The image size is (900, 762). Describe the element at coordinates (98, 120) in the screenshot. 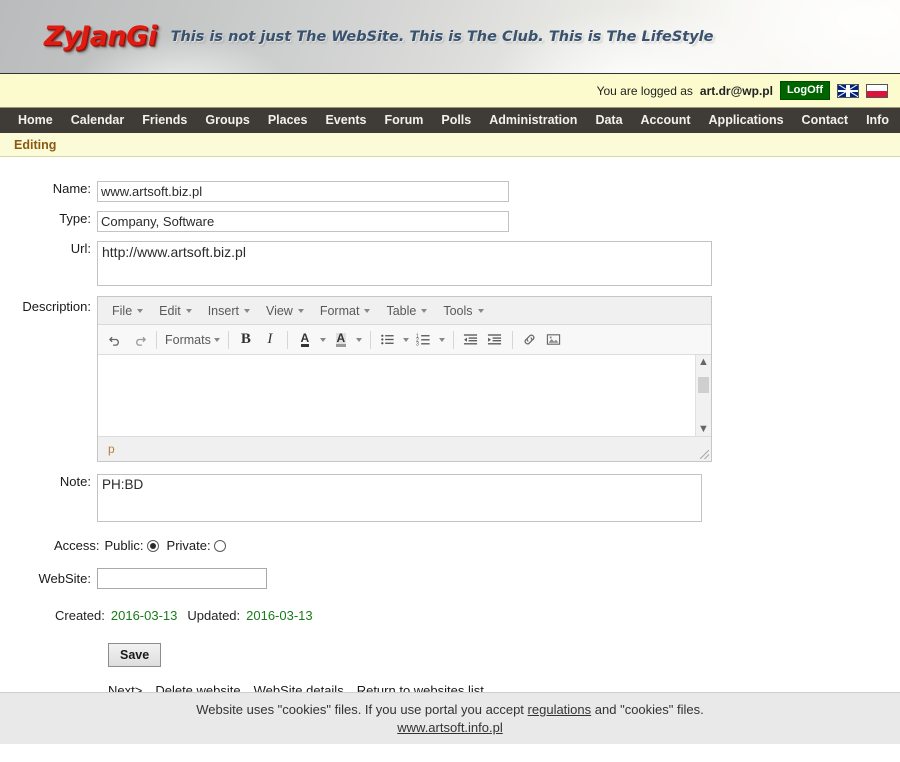

I see `nav-item-calendar: Calendar` at that location.